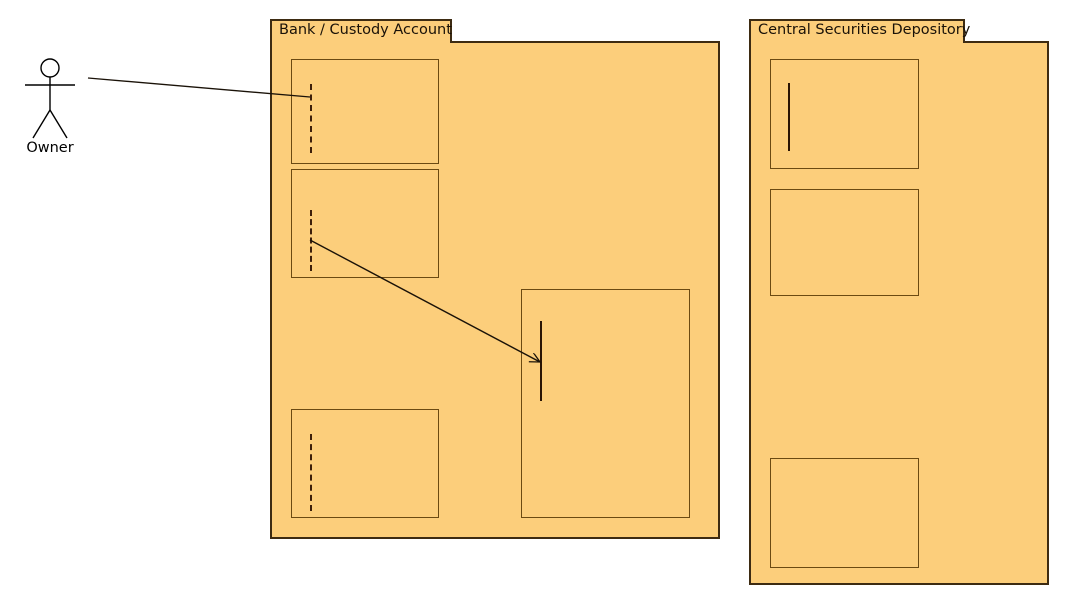 The image size is (1070, 610). Describe the element at coordinates (50, 148) in the screenshot. I see `actor-owner-label: Owner` at that location.